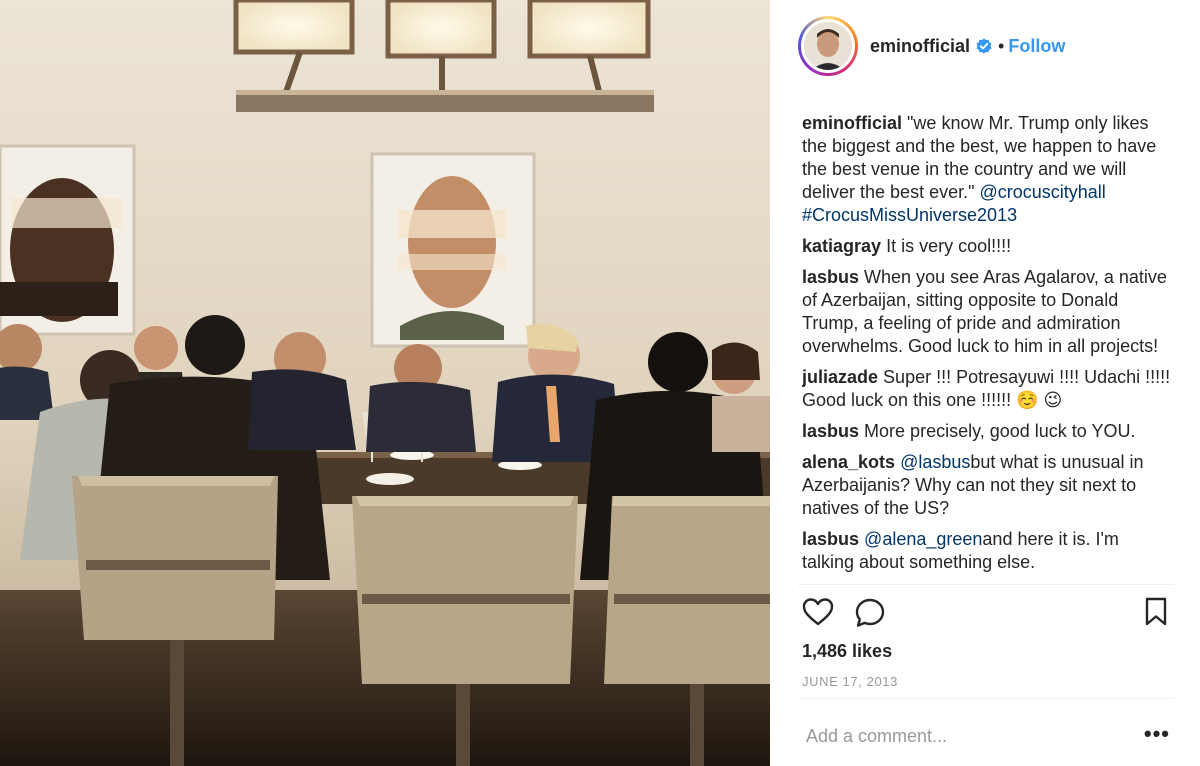 The height and width of the screenshot is (766, 1200). Describe the element at coordinates (966, 736) in the screenshot. I see `add-comment-input` at that location.